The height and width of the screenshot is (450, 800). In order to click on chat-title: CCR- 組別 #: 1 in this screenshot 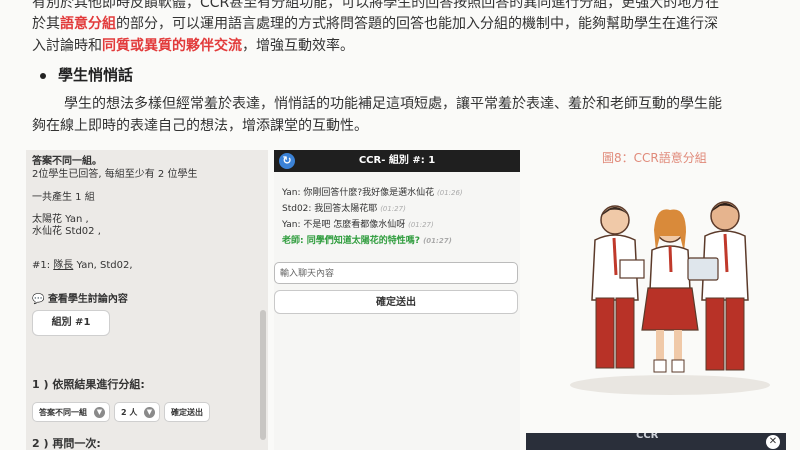, I will do `click(397, 160)`.